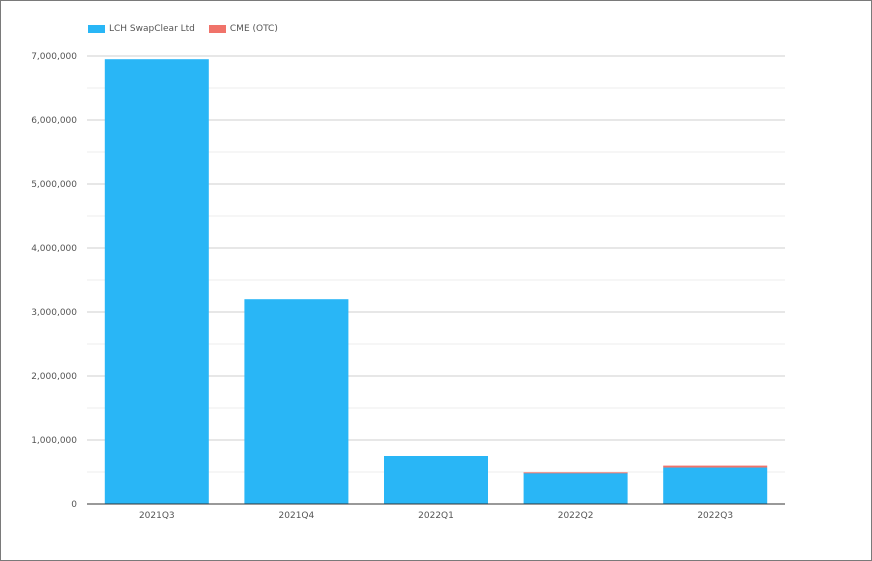 Image resolution: width=872 pixels, height=561 pixels. What do you see at coordinates (436, 480) in the screenshot?
I see `bar-lch-2022Q1` at bounding box center [436, 480].